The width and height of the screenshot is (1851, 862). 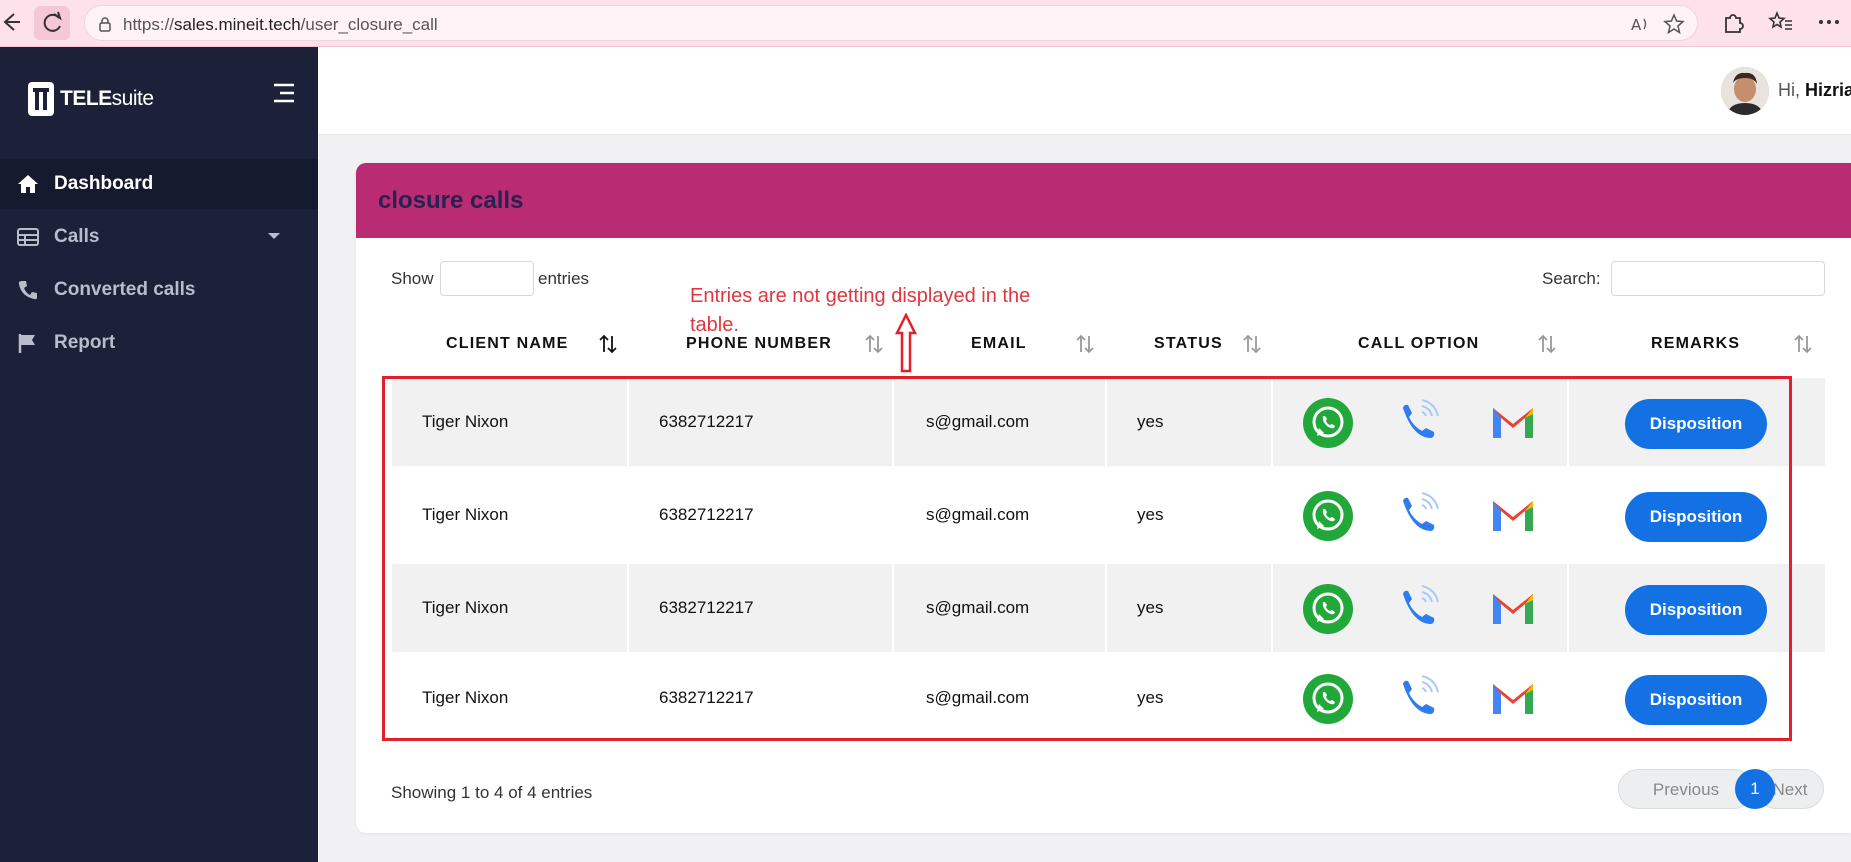 What do you see at coordinates (1674, 24) in the screenshot?
I see `favorite-star-icon` at bounding box center [1674, 24].